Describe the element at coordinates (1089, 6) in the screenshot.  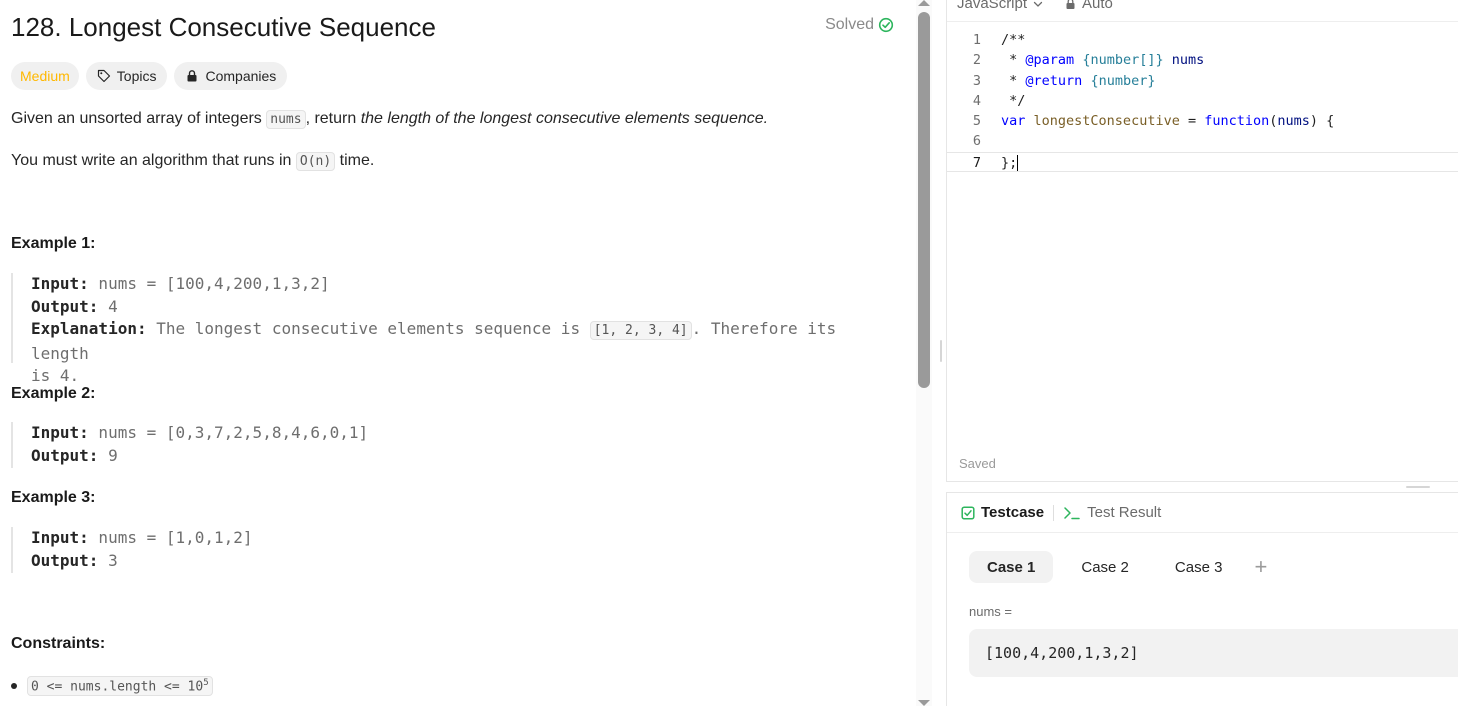
I see `auto-mode-toggle: Auto` at that location.